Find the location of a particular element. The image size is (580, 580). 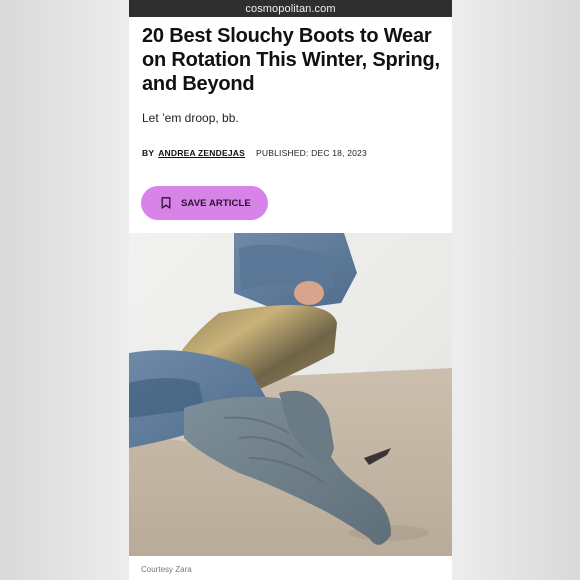

image-credit: Courtesy Zara is located at coordinates (166, 569).